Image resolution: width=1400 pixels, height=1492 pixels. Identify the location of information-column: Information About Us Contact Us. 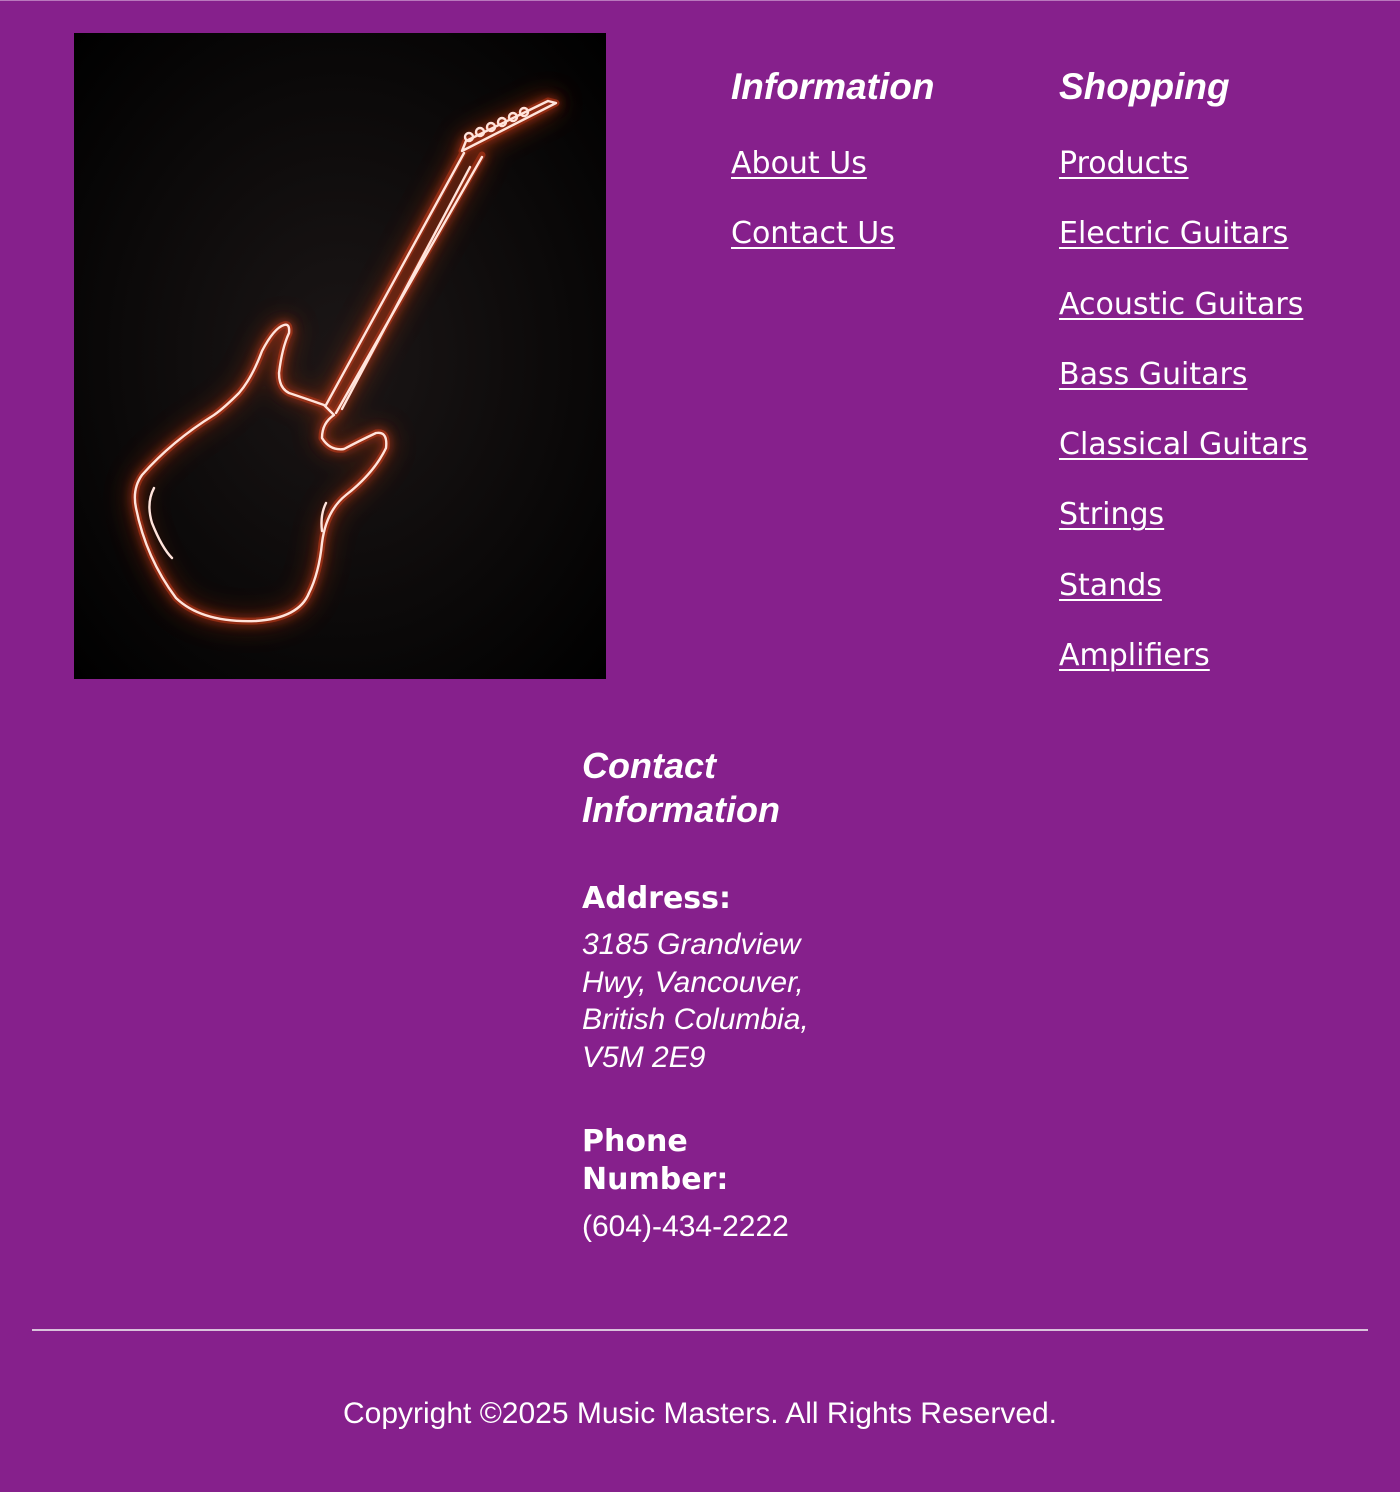
(832, 176).